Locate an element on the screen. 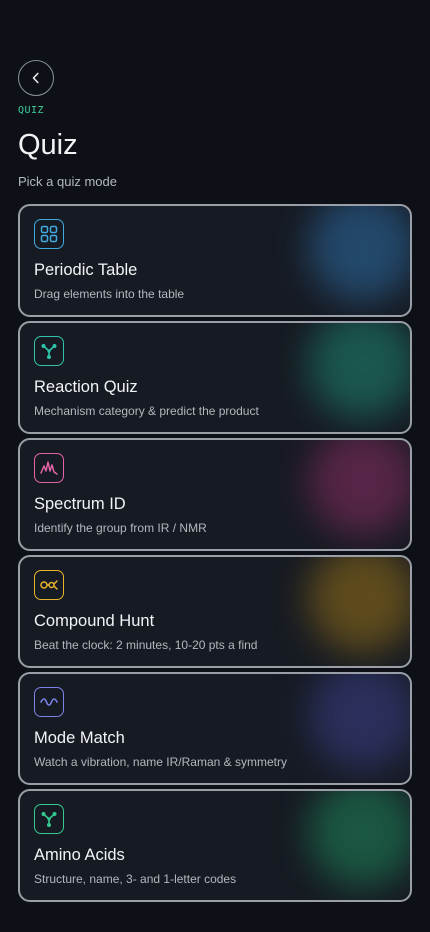  card-description: Structure, name, 3- and 1-letter codes is located at coordinates (135, 879).